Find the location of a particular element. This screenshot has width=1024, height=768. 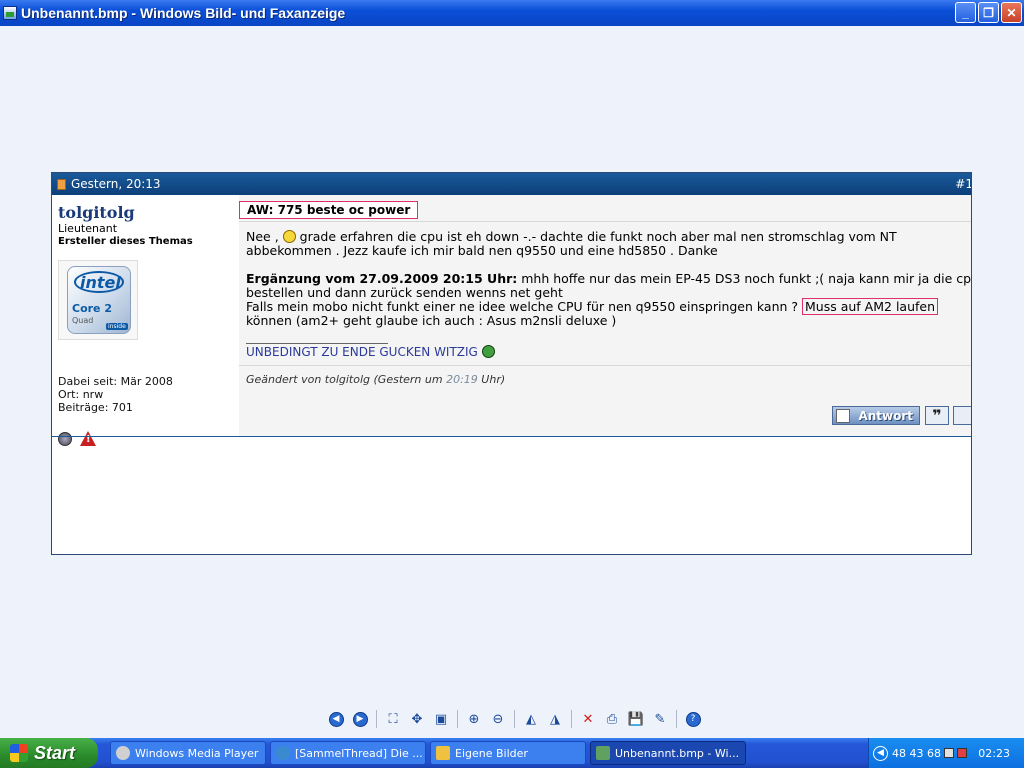

laughing-smiley-icon is located at coordinates (488, 351).